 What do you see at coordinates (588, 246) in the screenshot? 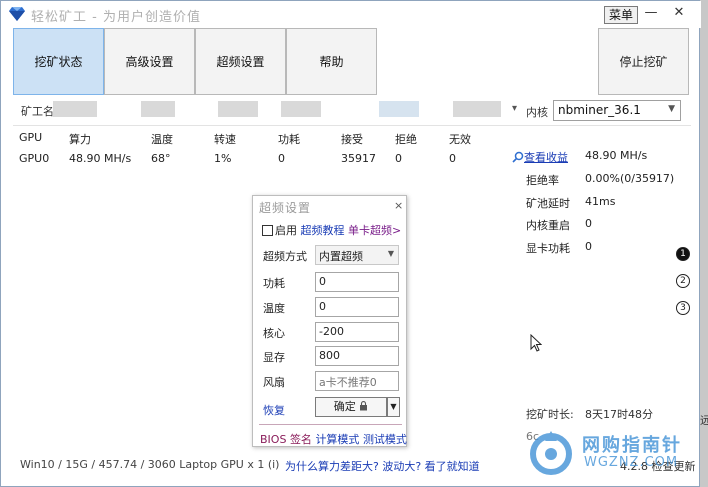
I see `gpu-power-value: 0` at bounding box center [588, 246].